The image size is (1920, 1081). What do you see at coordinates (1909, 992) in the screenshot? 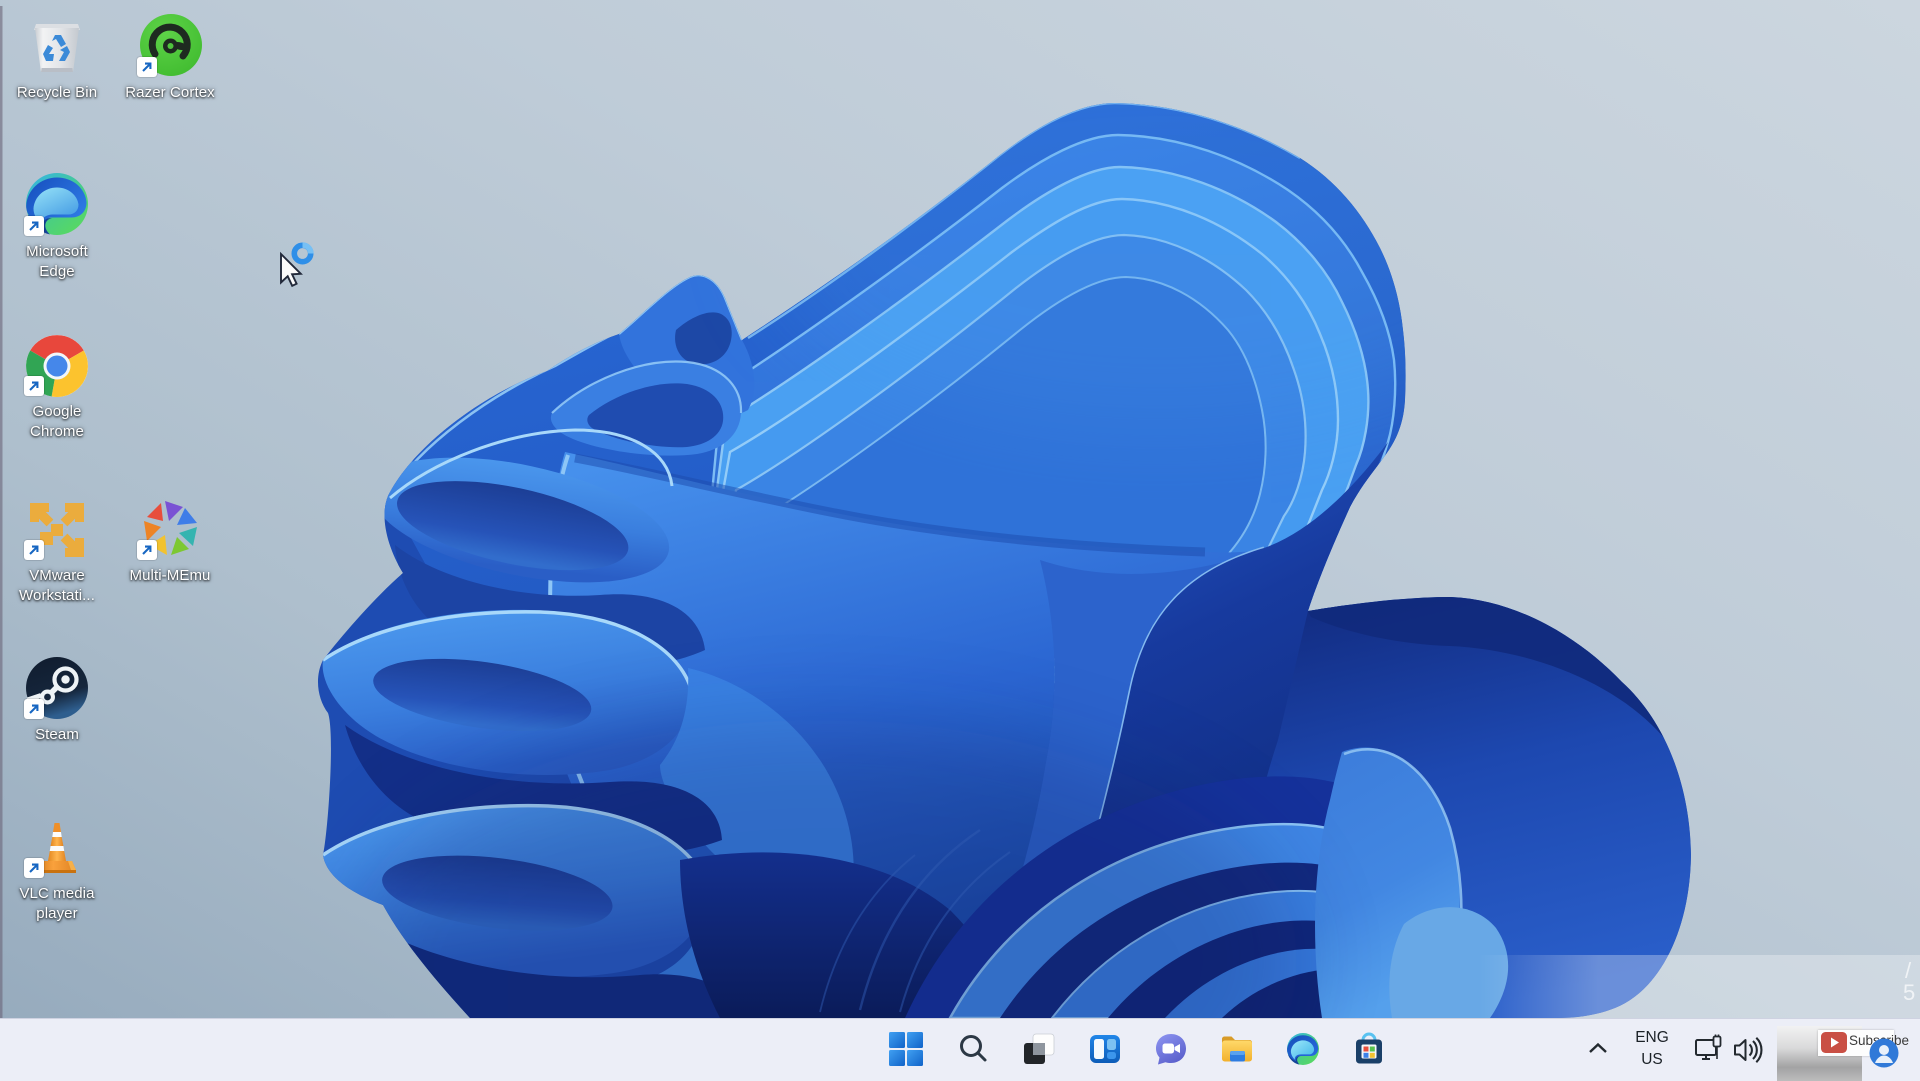
I see `svg-text: 5` at bounding box center [1909, 992].